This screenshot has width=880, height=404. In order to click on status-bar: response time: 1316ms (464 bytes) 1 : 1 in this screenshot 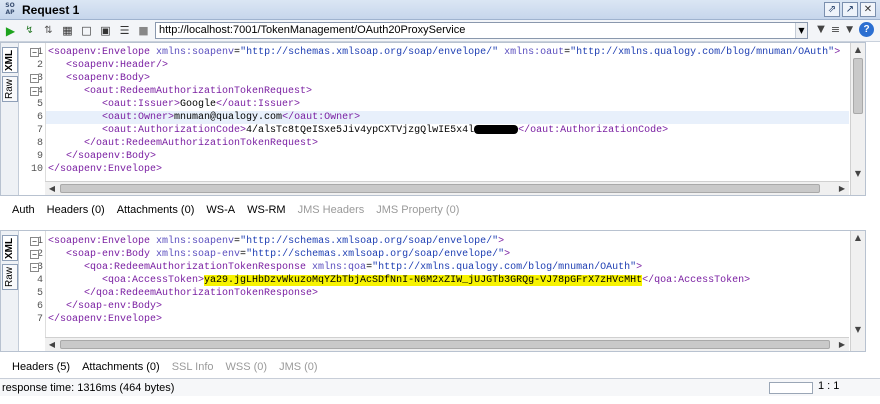, I will do `click(440, 387)`.